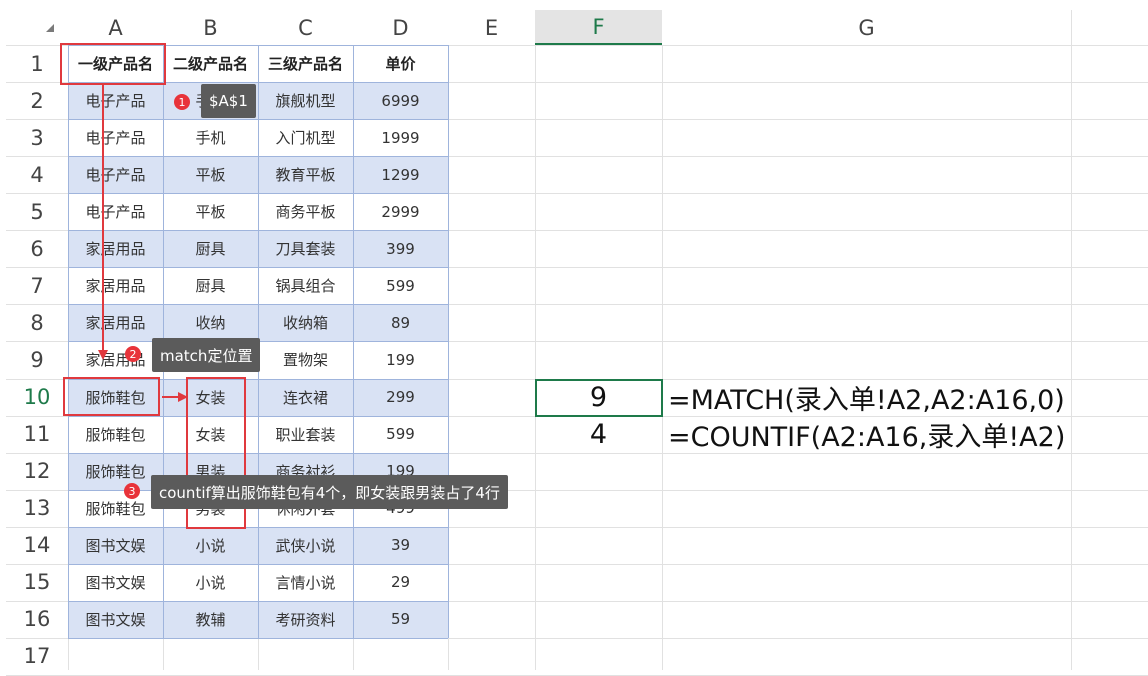  What do you see at coordinates (305, 63) in the screenshot?
I see `table-header-cell: 三级产品名` at bounding box center [305, 63].